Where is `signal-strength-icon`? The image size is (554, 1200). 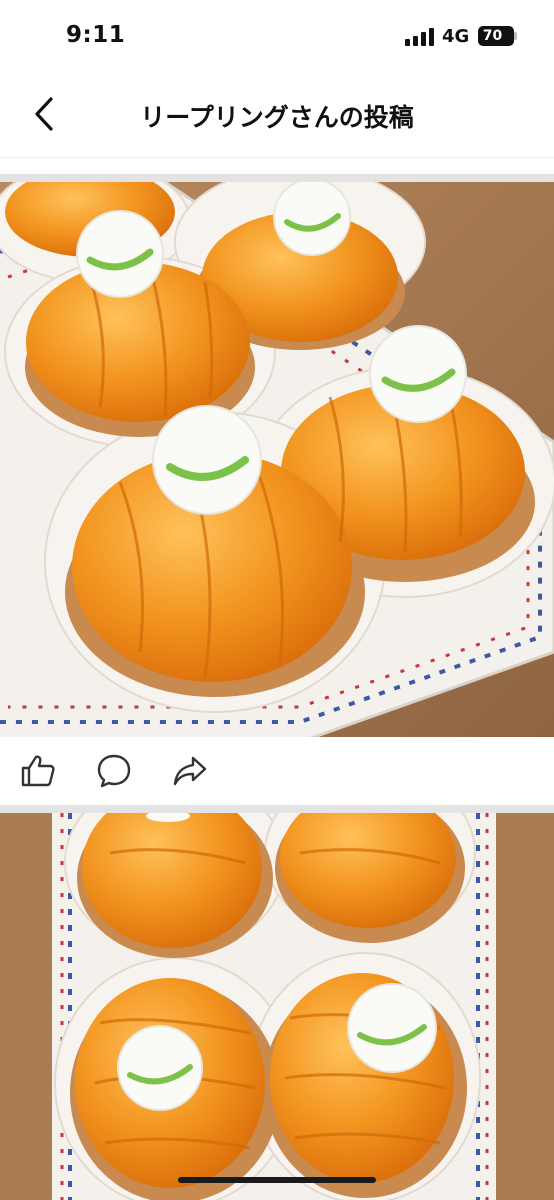
signal-strength-icon is located at coordinates (420, 37).